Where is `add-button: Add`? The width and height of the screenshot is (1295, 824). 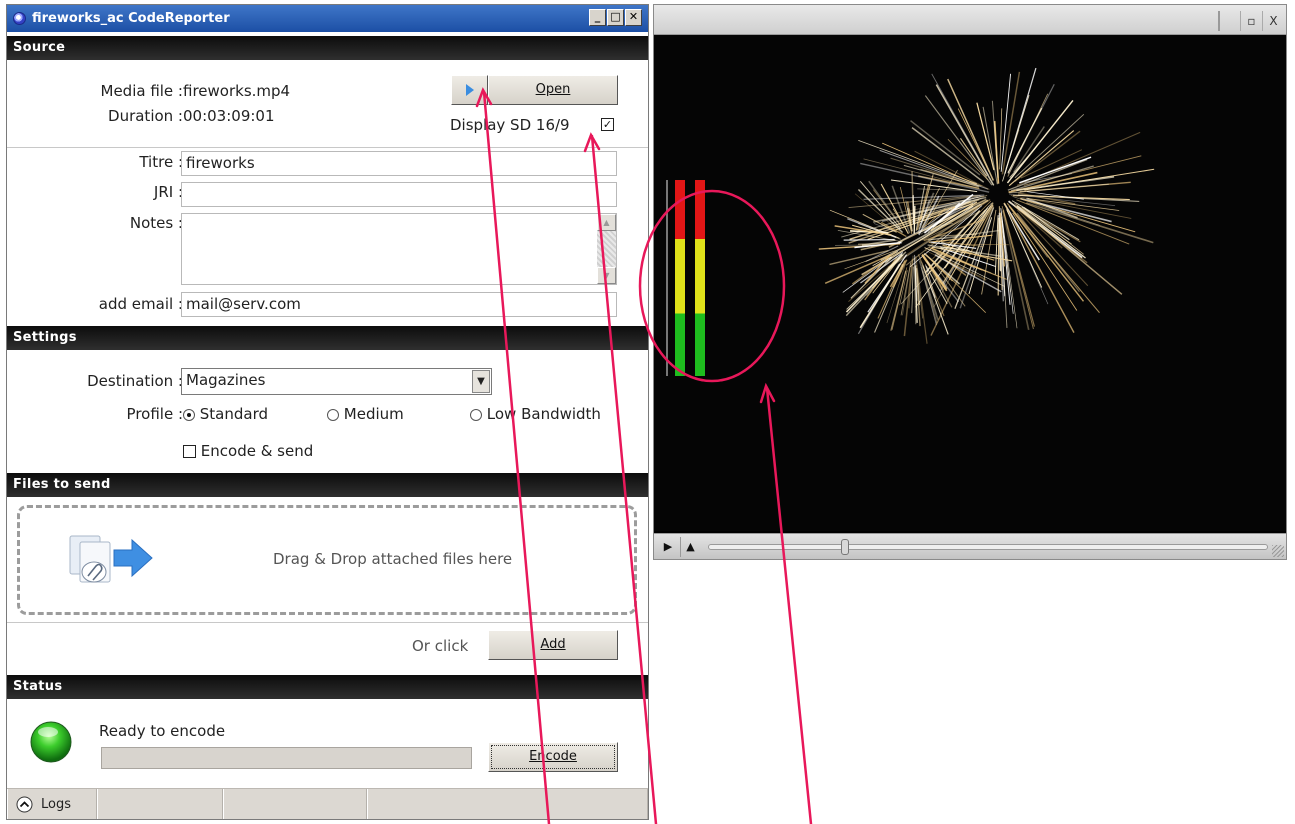 add-button: Add is located at coordinates (553, 645).